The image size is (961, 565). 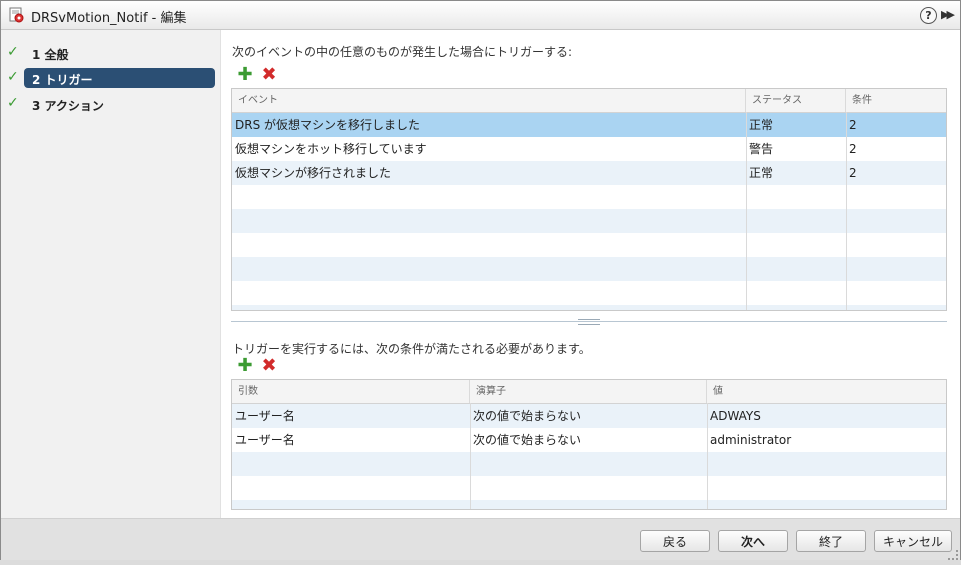 What do you see at coordinates (831, 541) in the screenshot?
I see `finish-button: 終了` at bounding box center [831, 541].